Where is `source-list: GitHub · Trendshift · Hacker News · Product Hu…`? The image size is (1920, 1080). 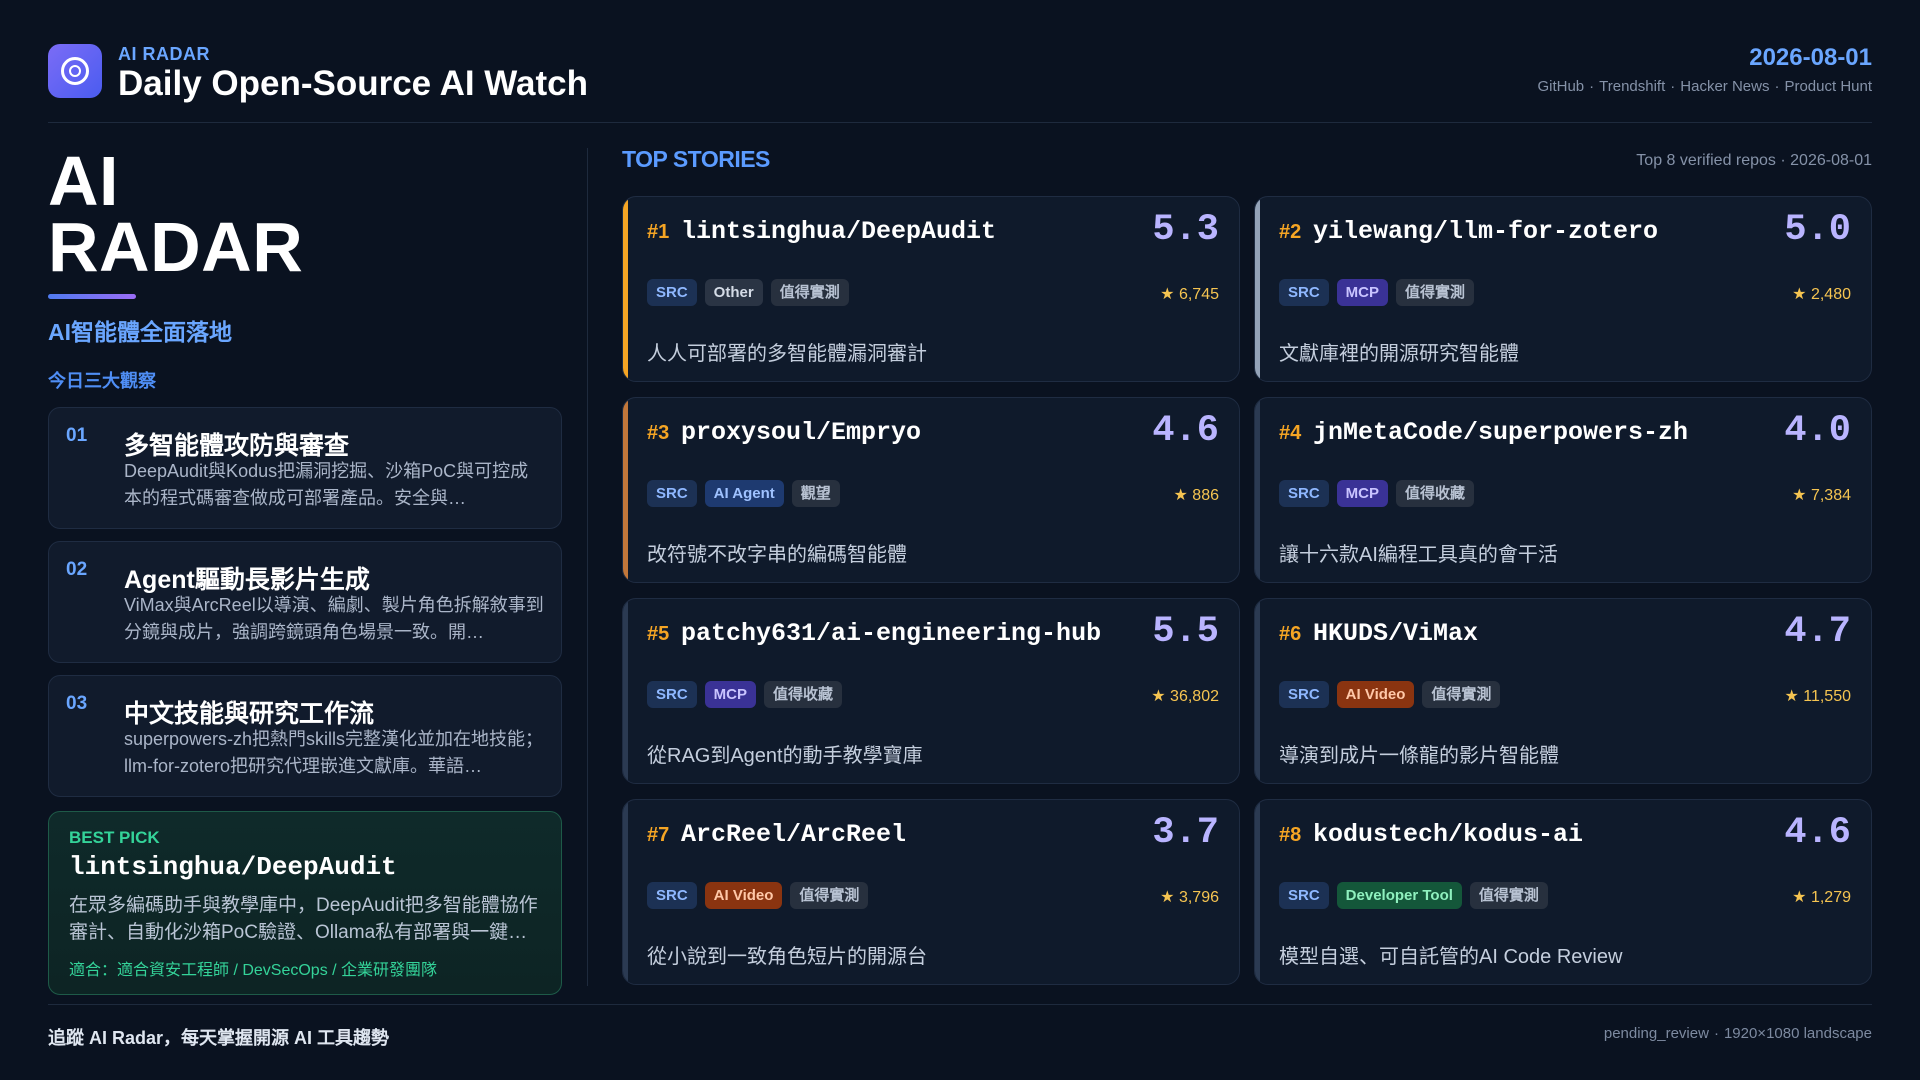 source-list: GitHub · Trendshift · Hacker News · Product Hu… is located at coordinates (1704, 86).